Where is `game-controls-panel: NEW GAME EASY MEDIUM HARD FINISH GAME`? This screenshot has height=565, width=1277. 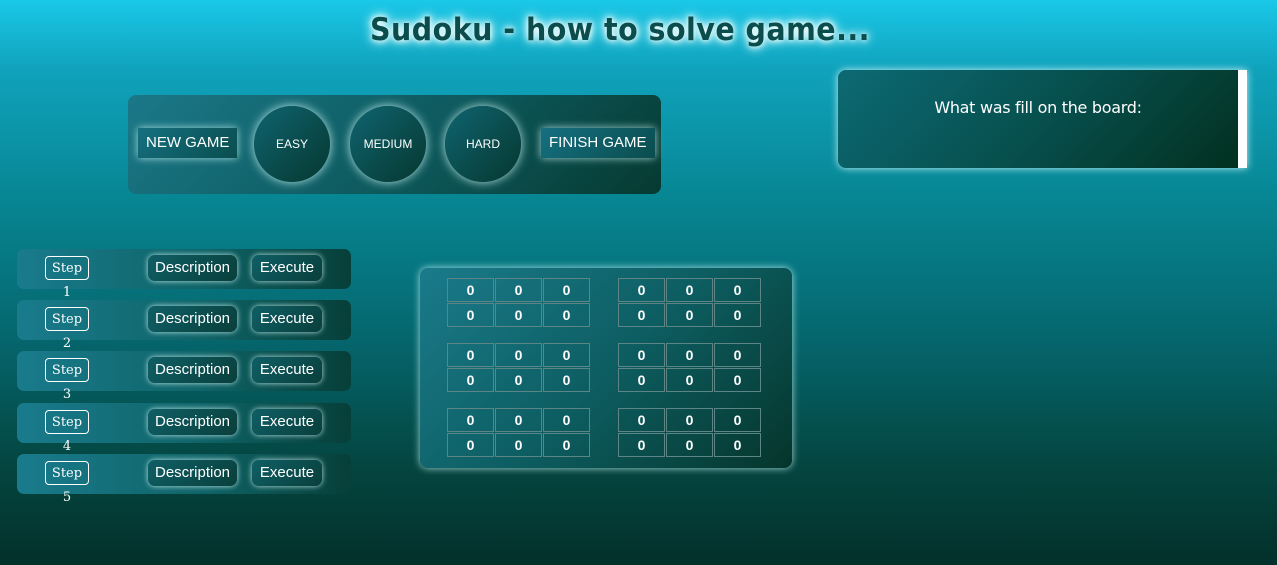 game-controls-panel: NEW GAME EASY MEDIUM HARD FINISH GAME is located at coordinates (394, 144).